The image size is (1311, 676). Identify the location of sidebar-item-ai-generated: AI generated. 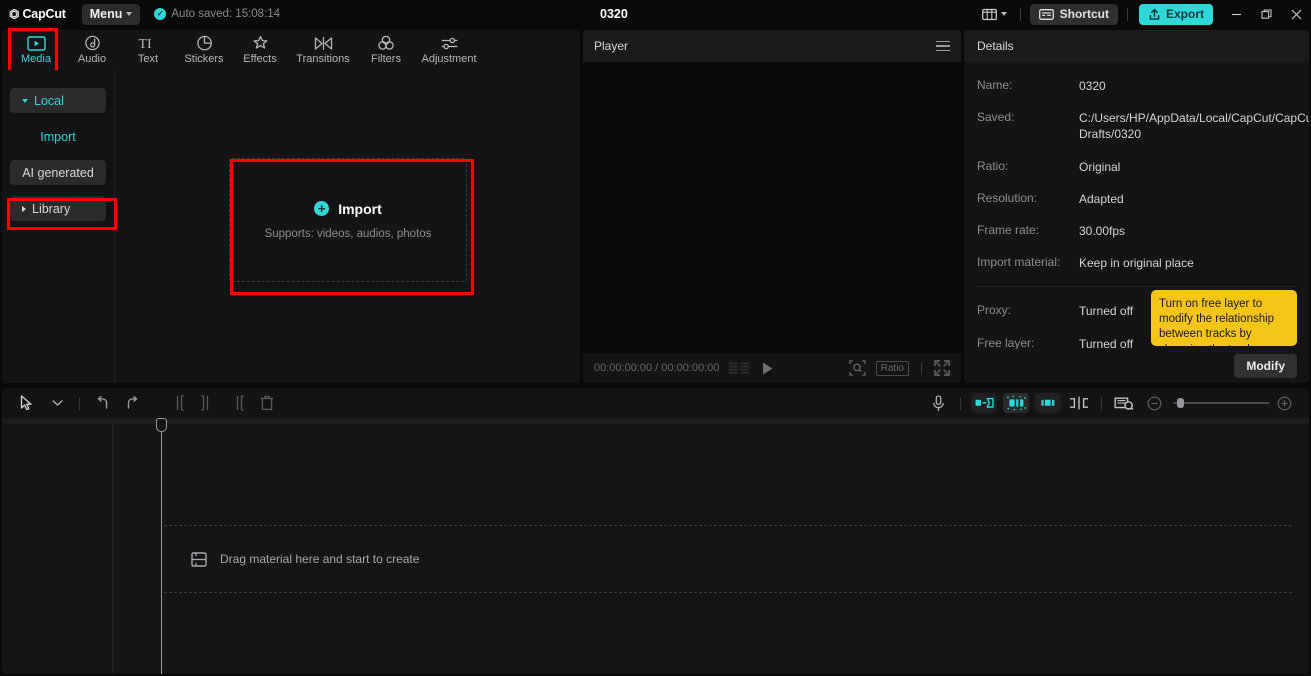
(58, 172).